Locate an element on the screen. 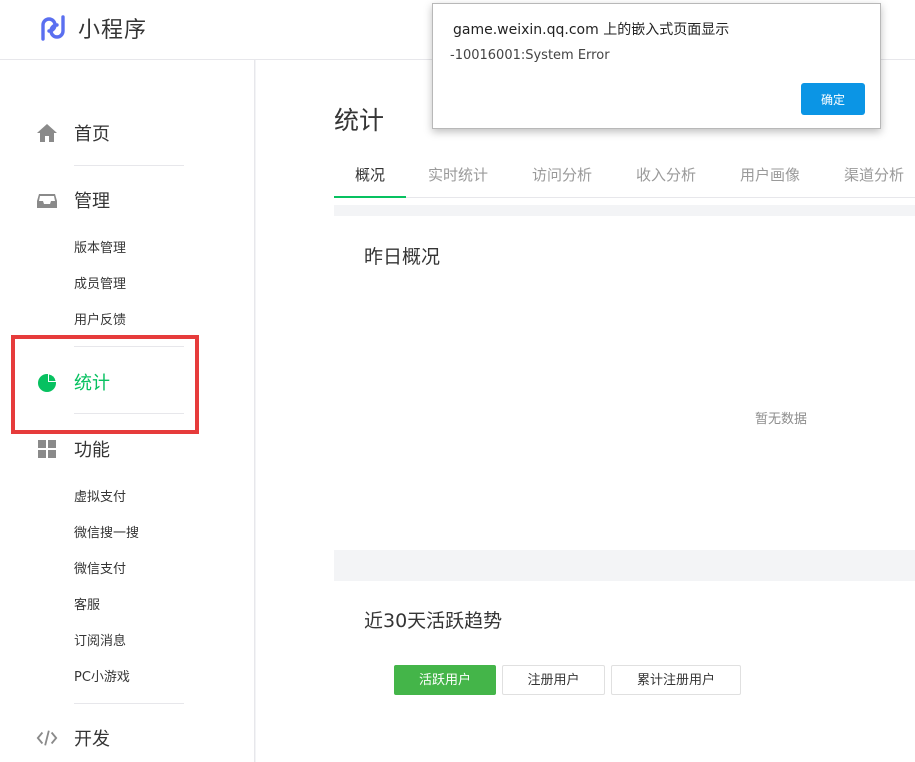 Image resolution: width=915 pixels, height=762 pixels. sidebar-item-version-management: 版本管理 is located at coordinates (100, 249).